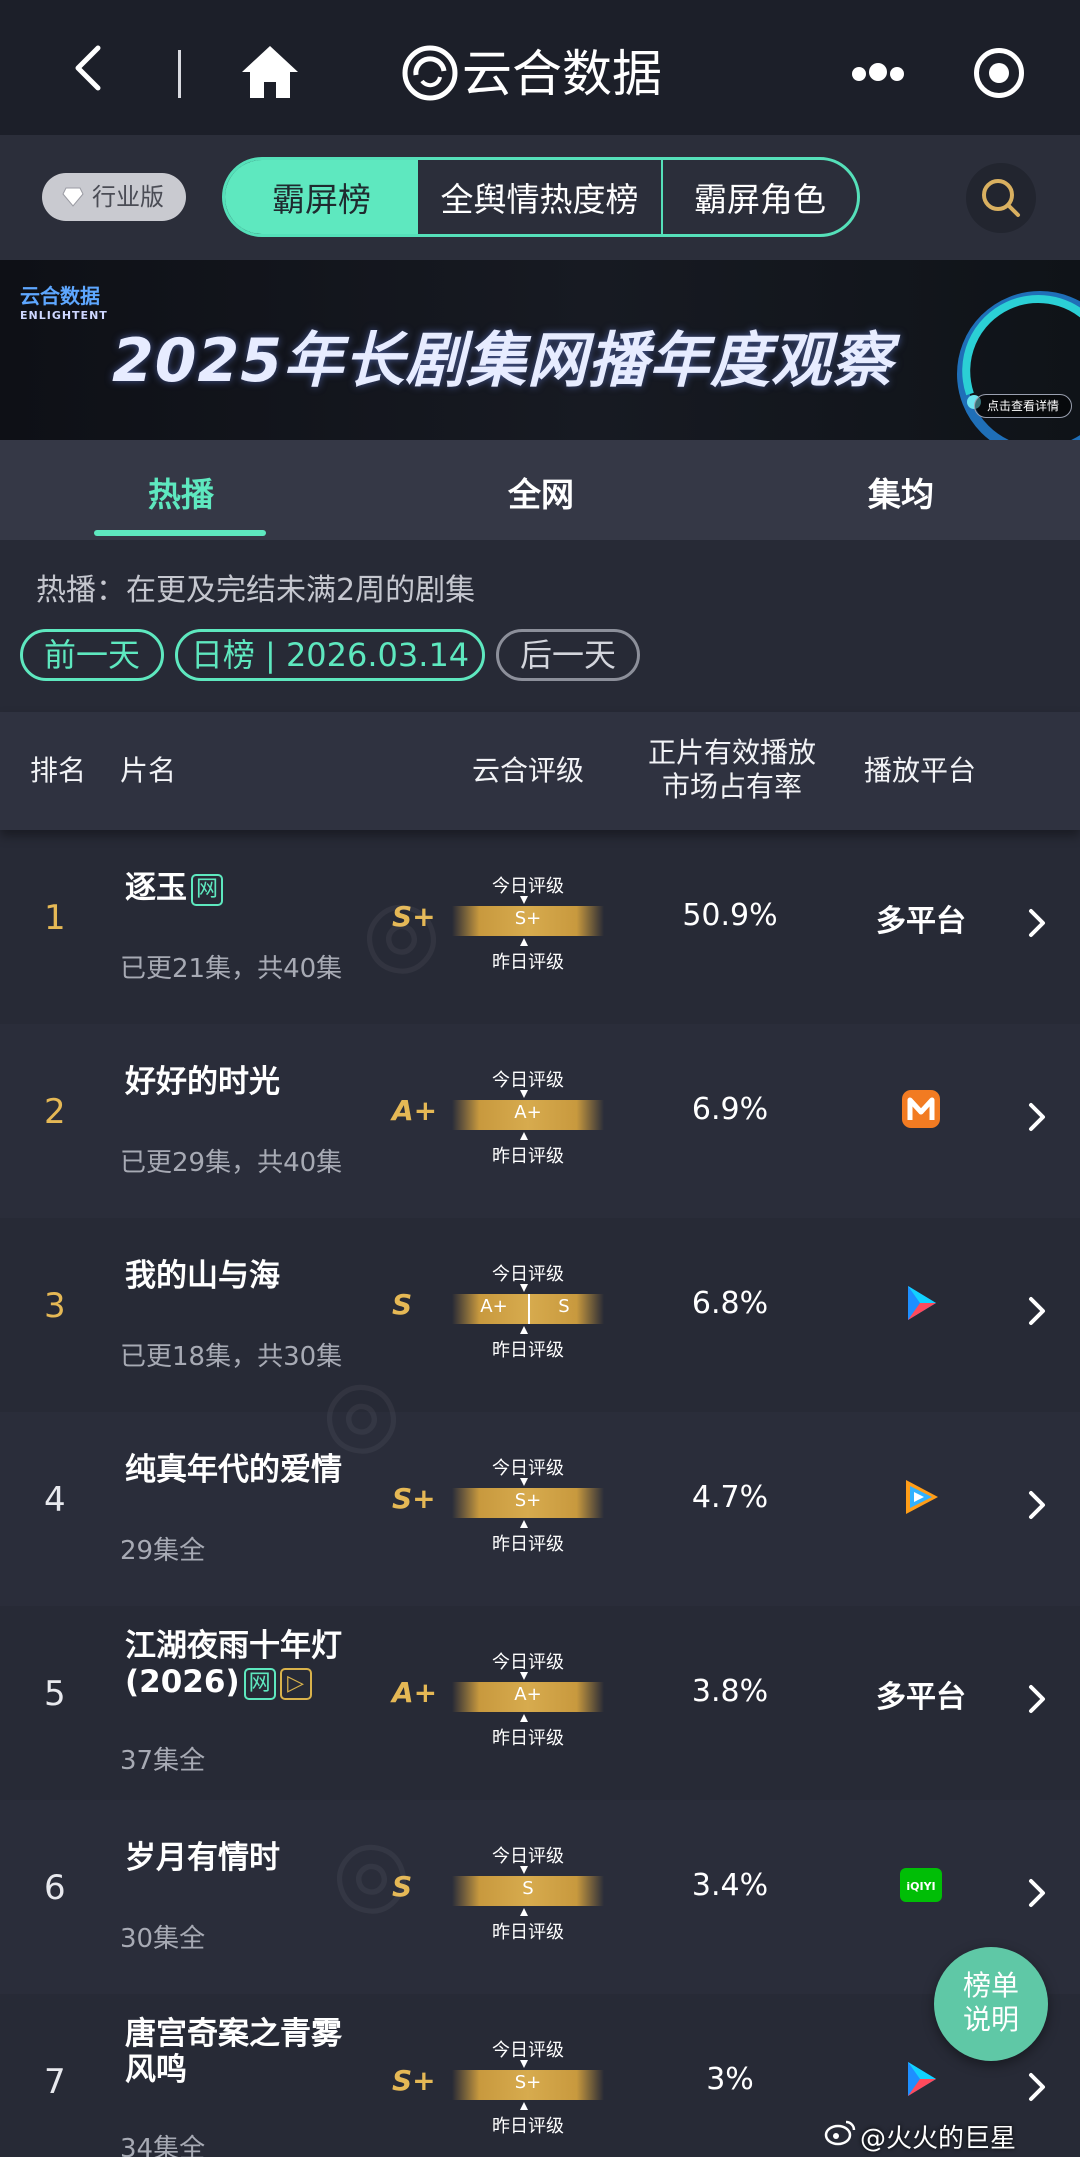 This screenshot has width=1080, height=2157. I want to click on drama-title: 好好的时光, so click(202, 1082).